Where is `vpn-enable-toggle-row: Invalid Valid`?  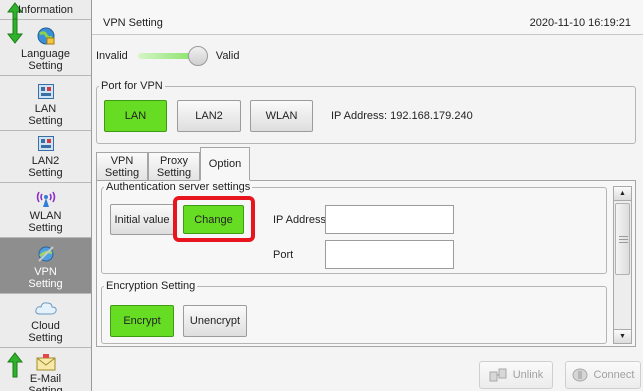
vpn-enable-toggle-row: Invalid Valid is located at coordinates (168, 56).